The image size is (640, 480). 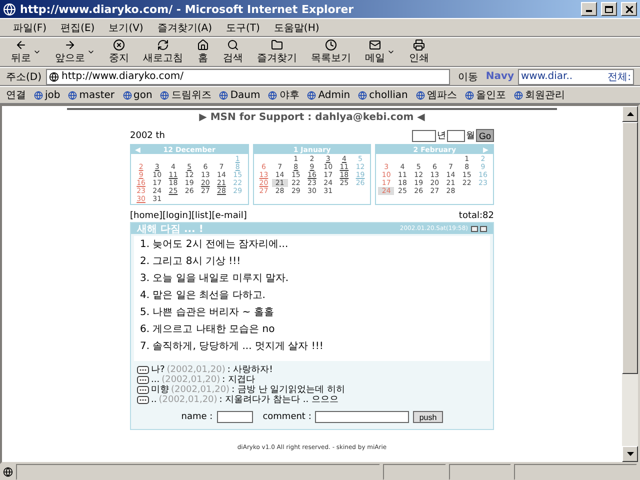 I want to click on entry-line: 6. 게으르고 나태한 모습은 no, so click(x=208, y=330).